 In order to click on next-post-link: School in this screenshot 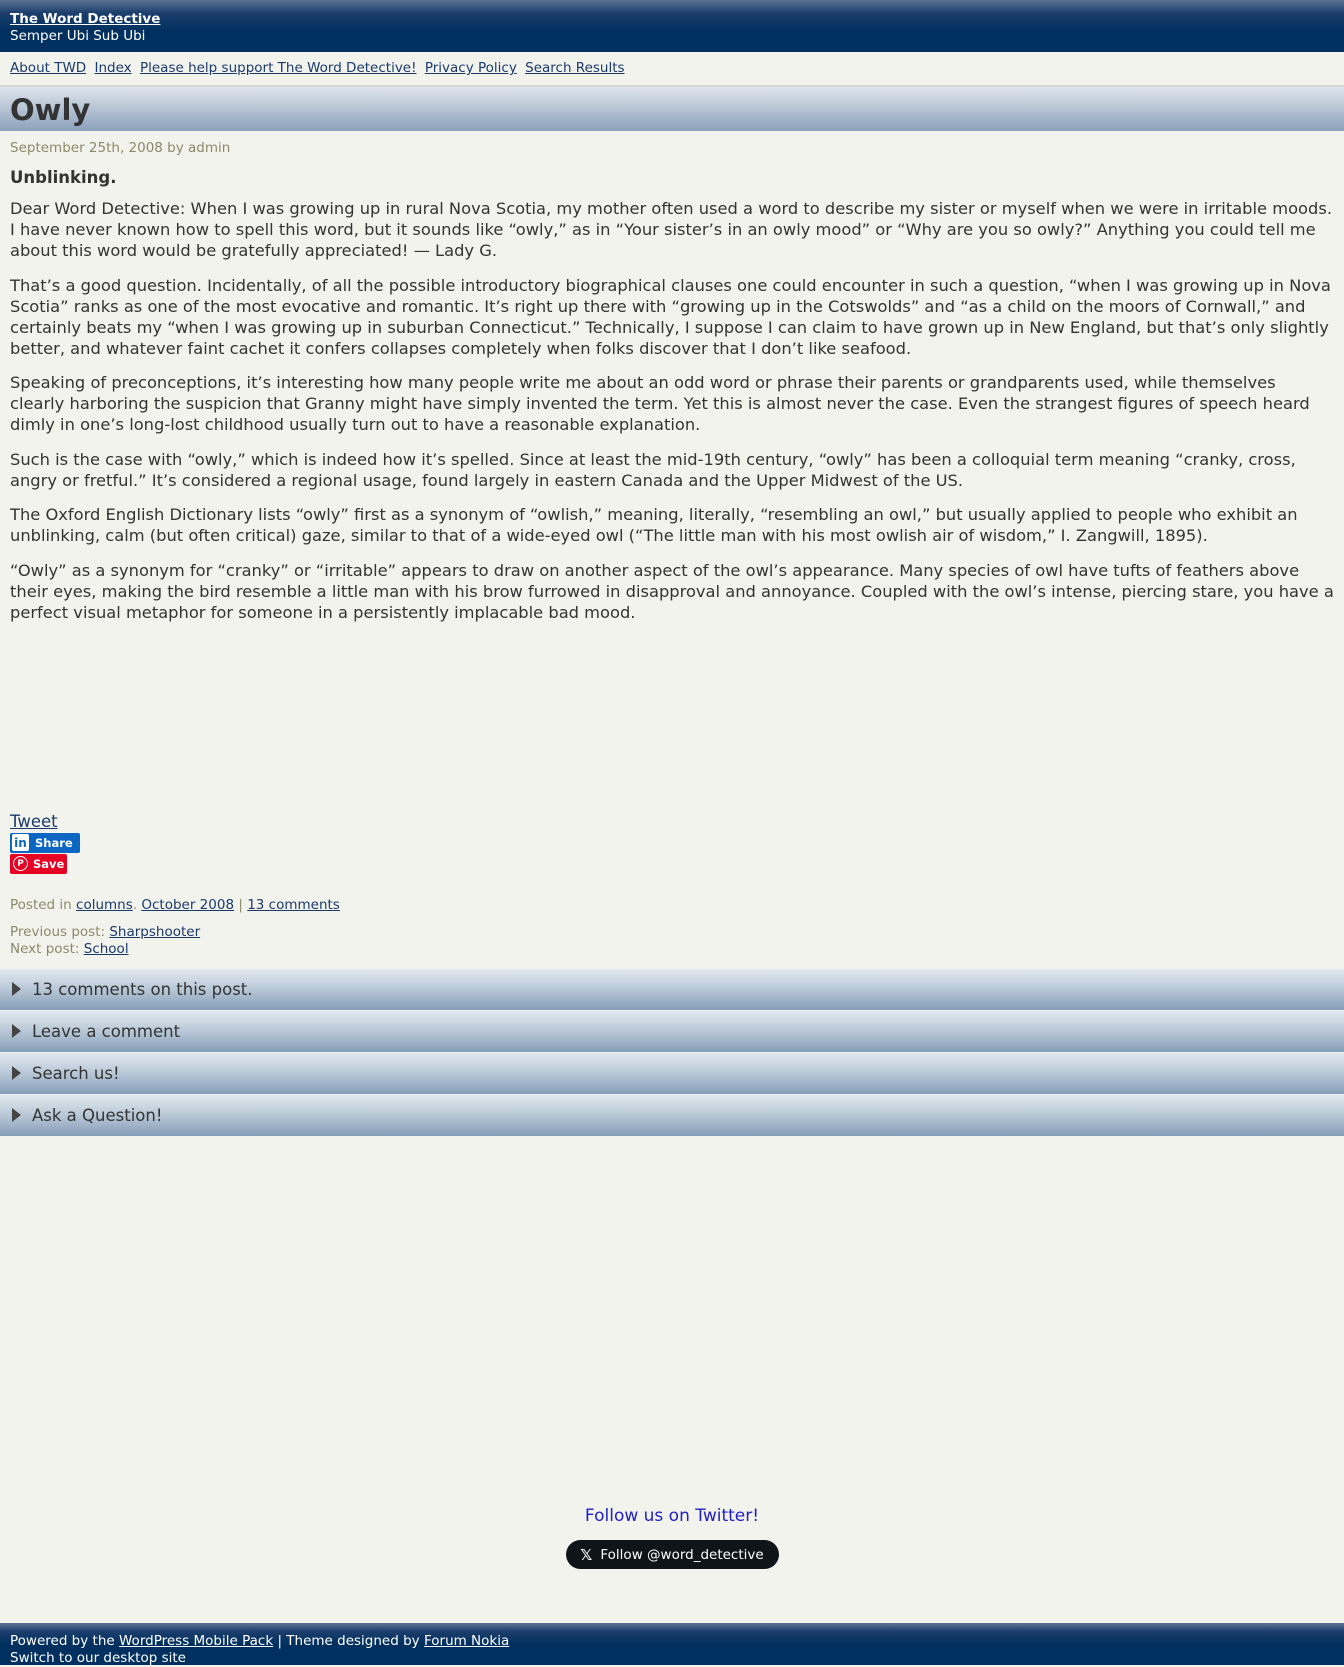, I will do `click(106, 949)`.